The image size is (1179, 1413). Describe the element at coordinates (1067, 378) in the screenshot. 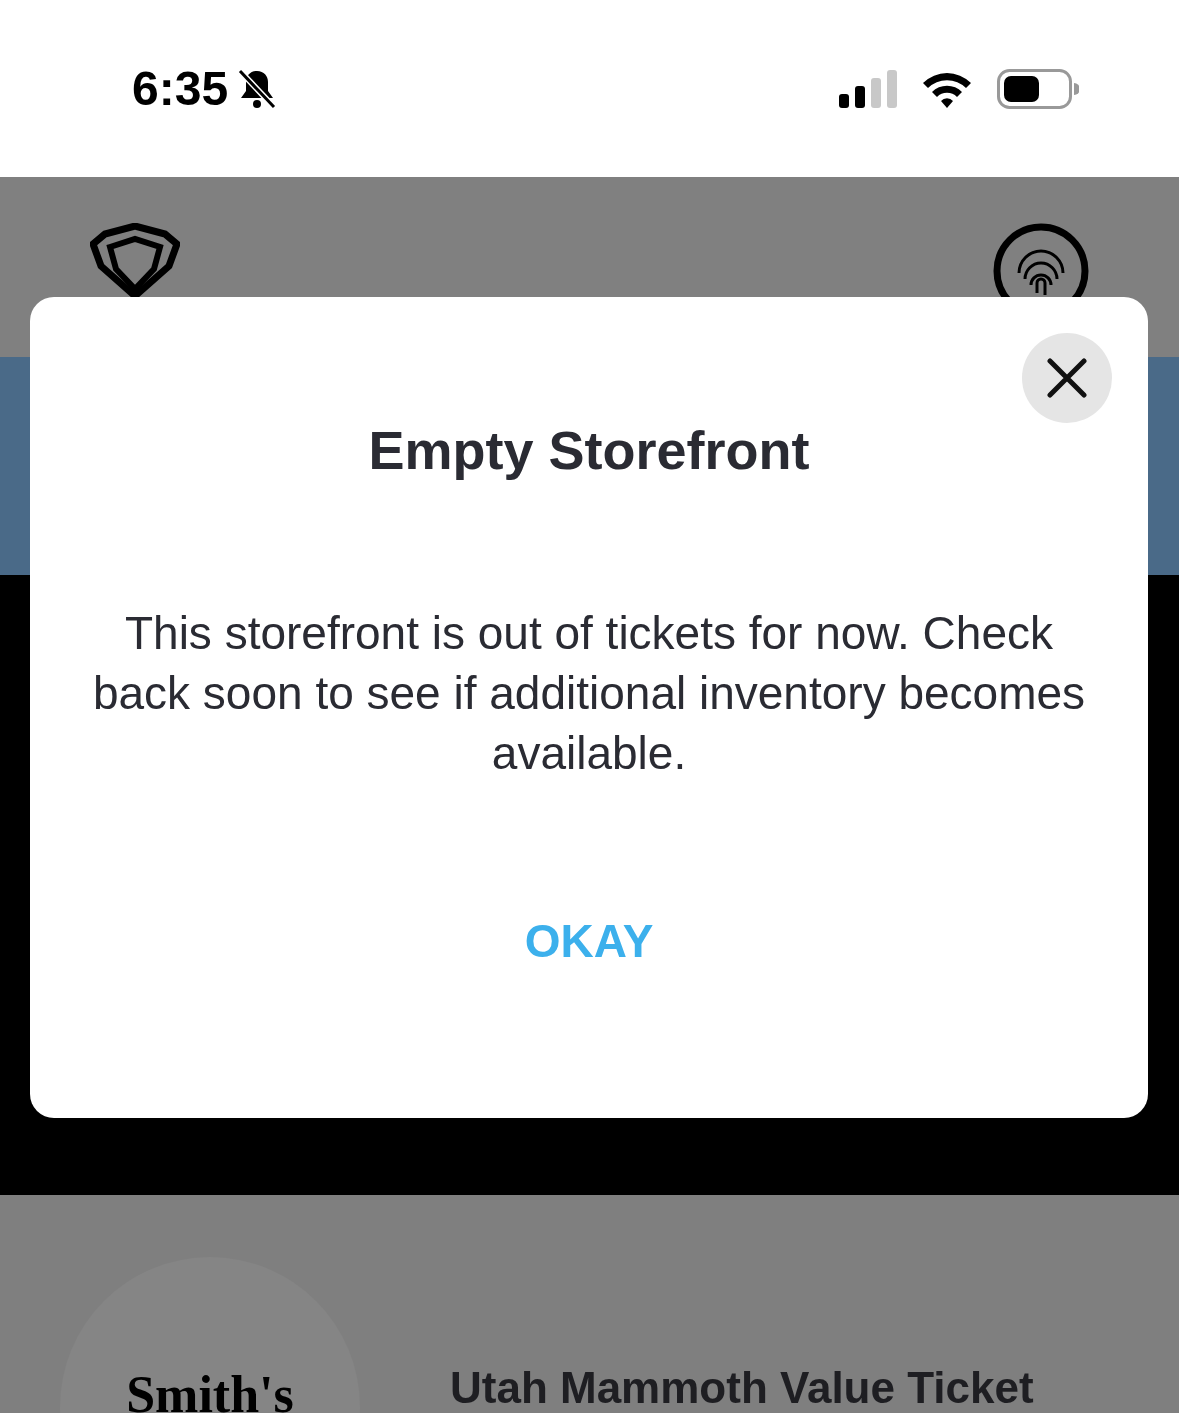

I see `close-icon` at that location.